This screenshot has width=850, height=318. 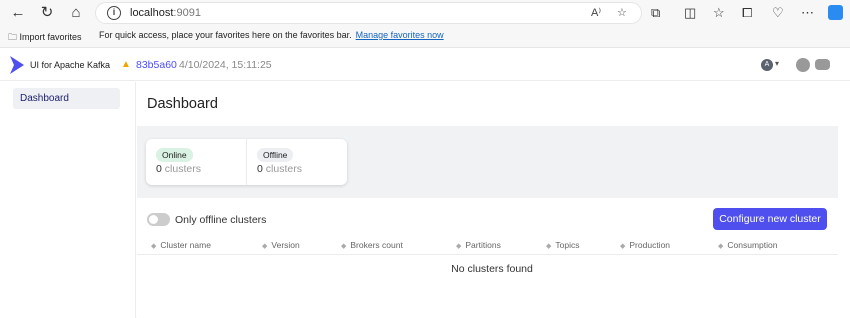 I want to click on extensions-icon: ⧉, so click(x=655, y=13).